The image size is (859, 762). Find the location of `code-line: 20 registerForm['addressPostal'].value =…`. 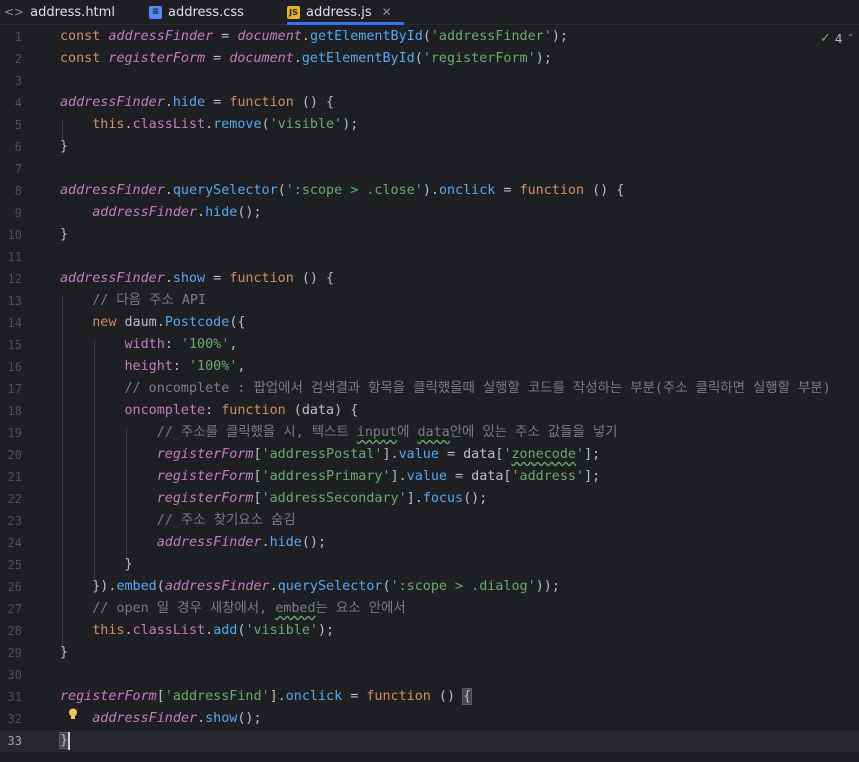

code-line: 20 registerForm['addressPostal'].value =… is located at coordinates (429, 455).